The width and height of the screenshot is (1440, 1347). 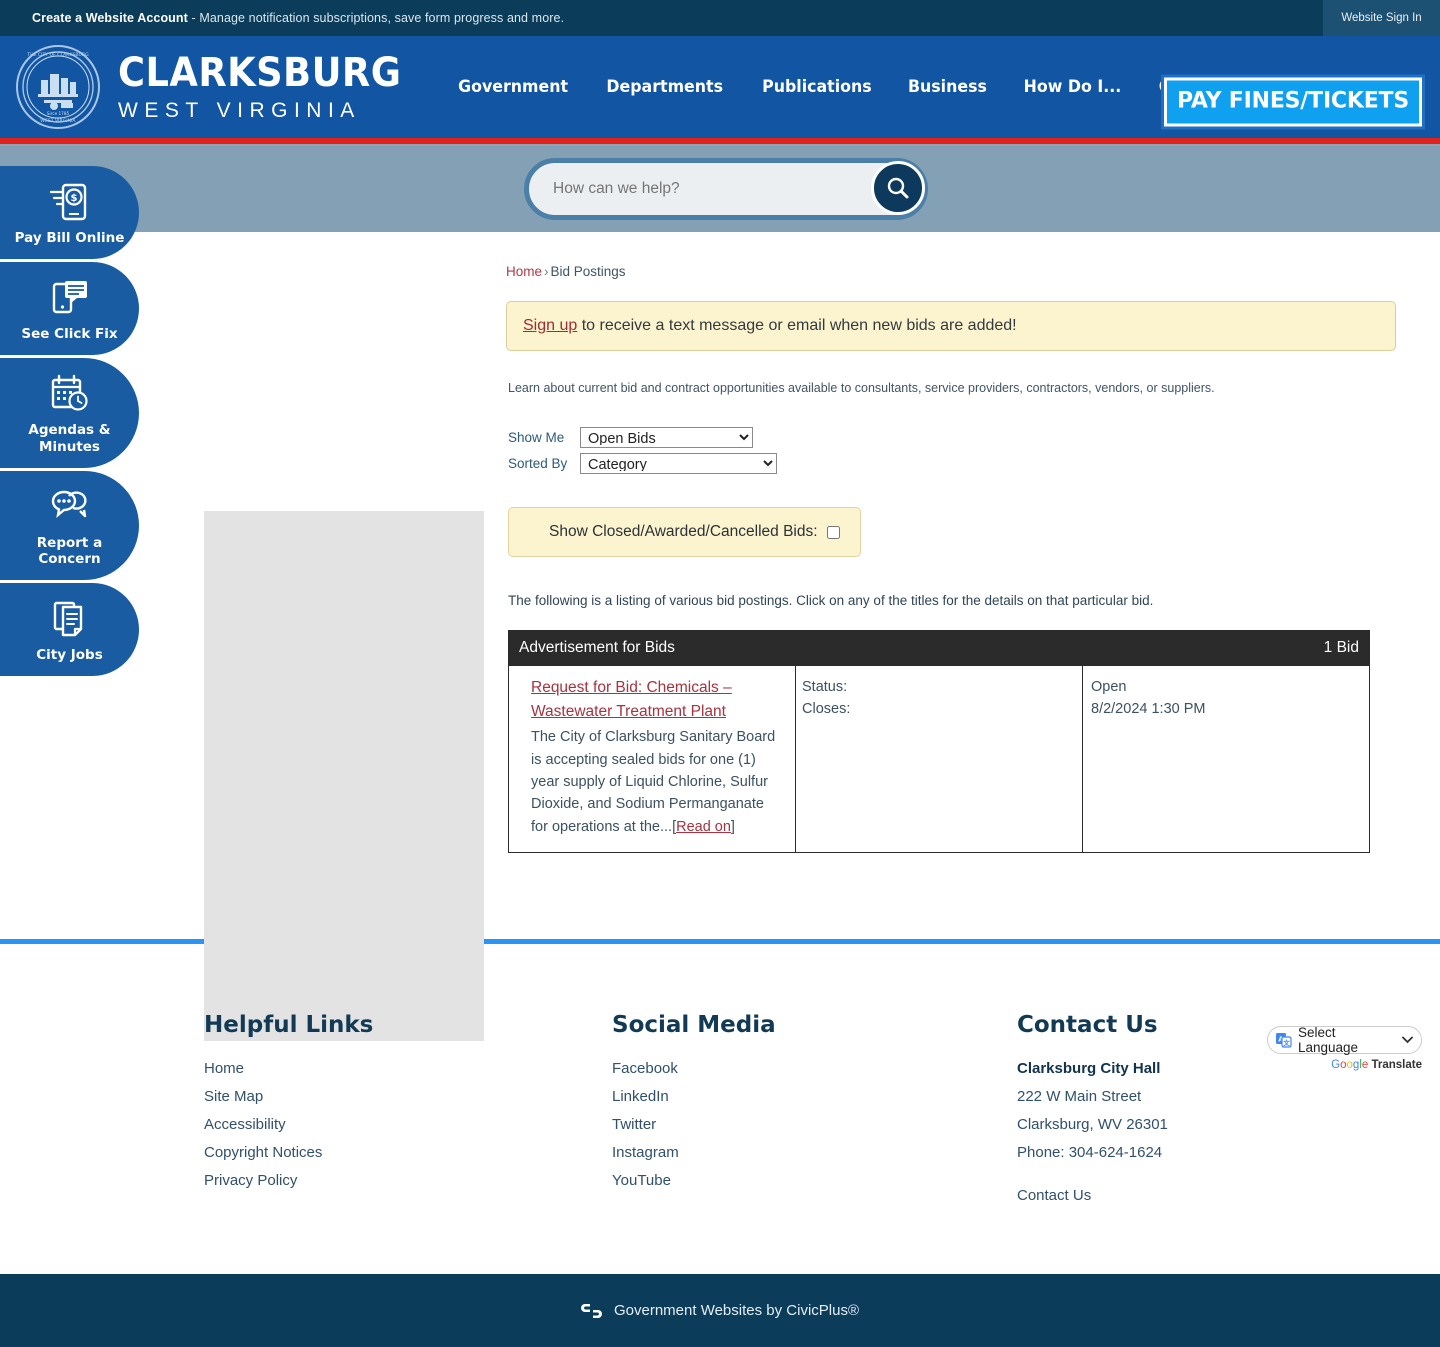 I want to click on quicklink-label: Report a Concern, so click(x=69, y=551).